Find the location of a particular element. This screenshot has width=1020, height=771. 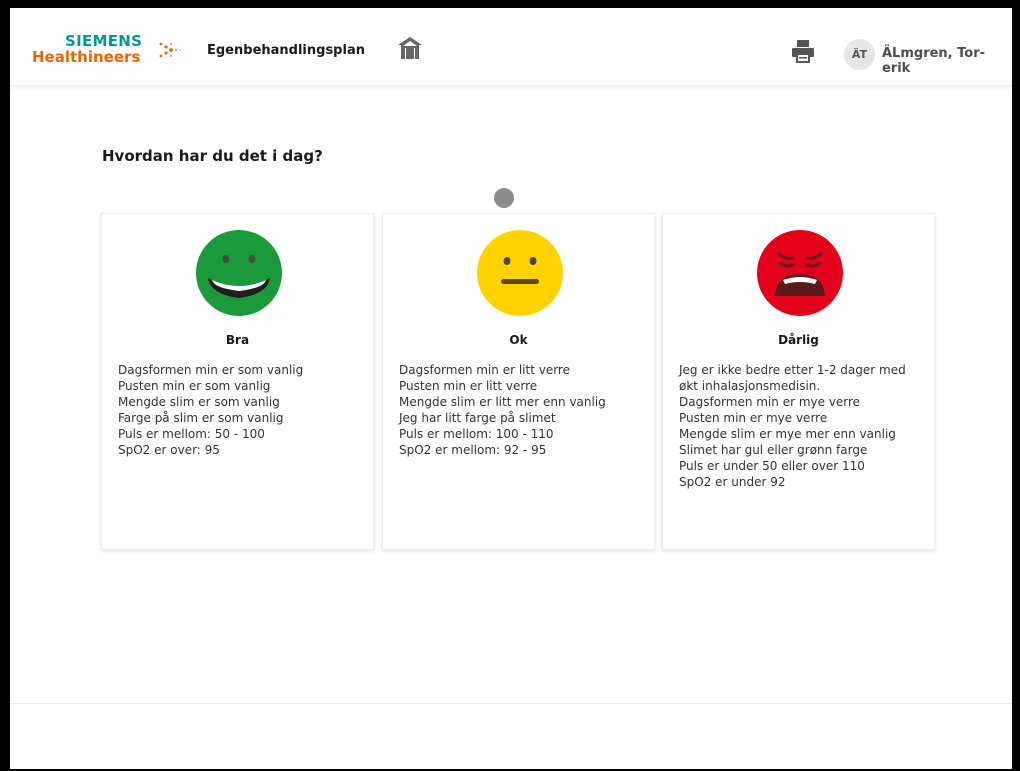

printer-icon is located at coordinates (803, 51).